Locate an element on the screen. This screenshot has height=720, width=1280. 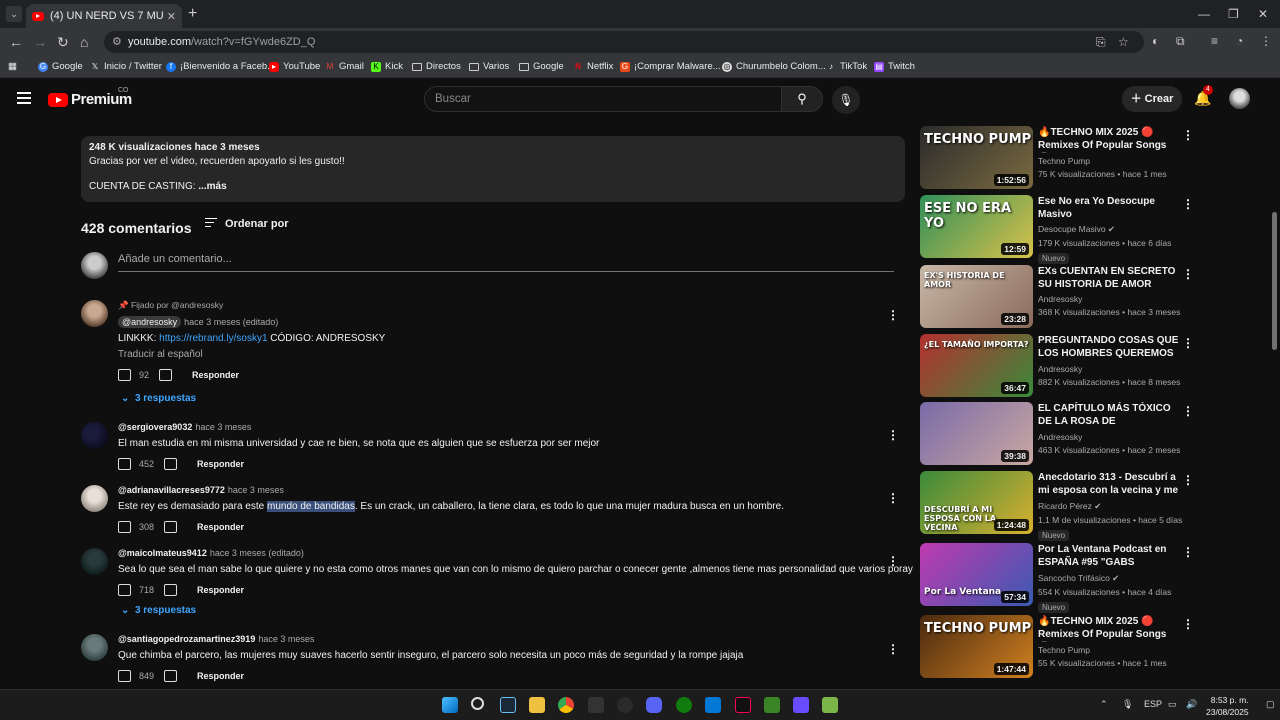
video-thumbnail: ESE NO ERA YO 12:59 is located at coordinates (976, 226).